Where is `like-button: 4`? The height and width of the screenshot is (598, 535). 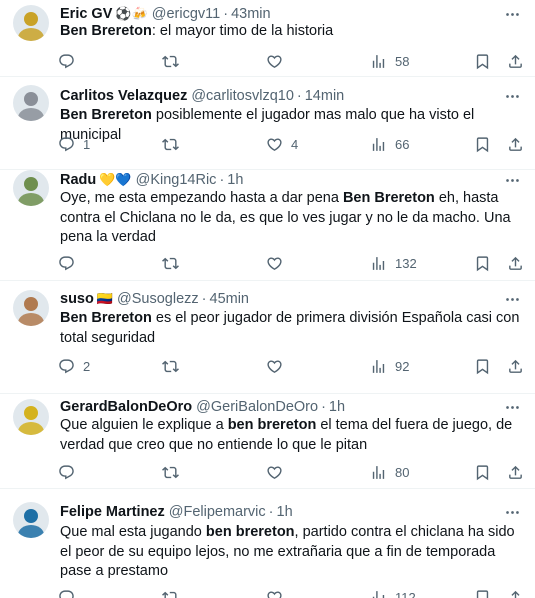 like-button: 4 is located at coordinates (282, 144).